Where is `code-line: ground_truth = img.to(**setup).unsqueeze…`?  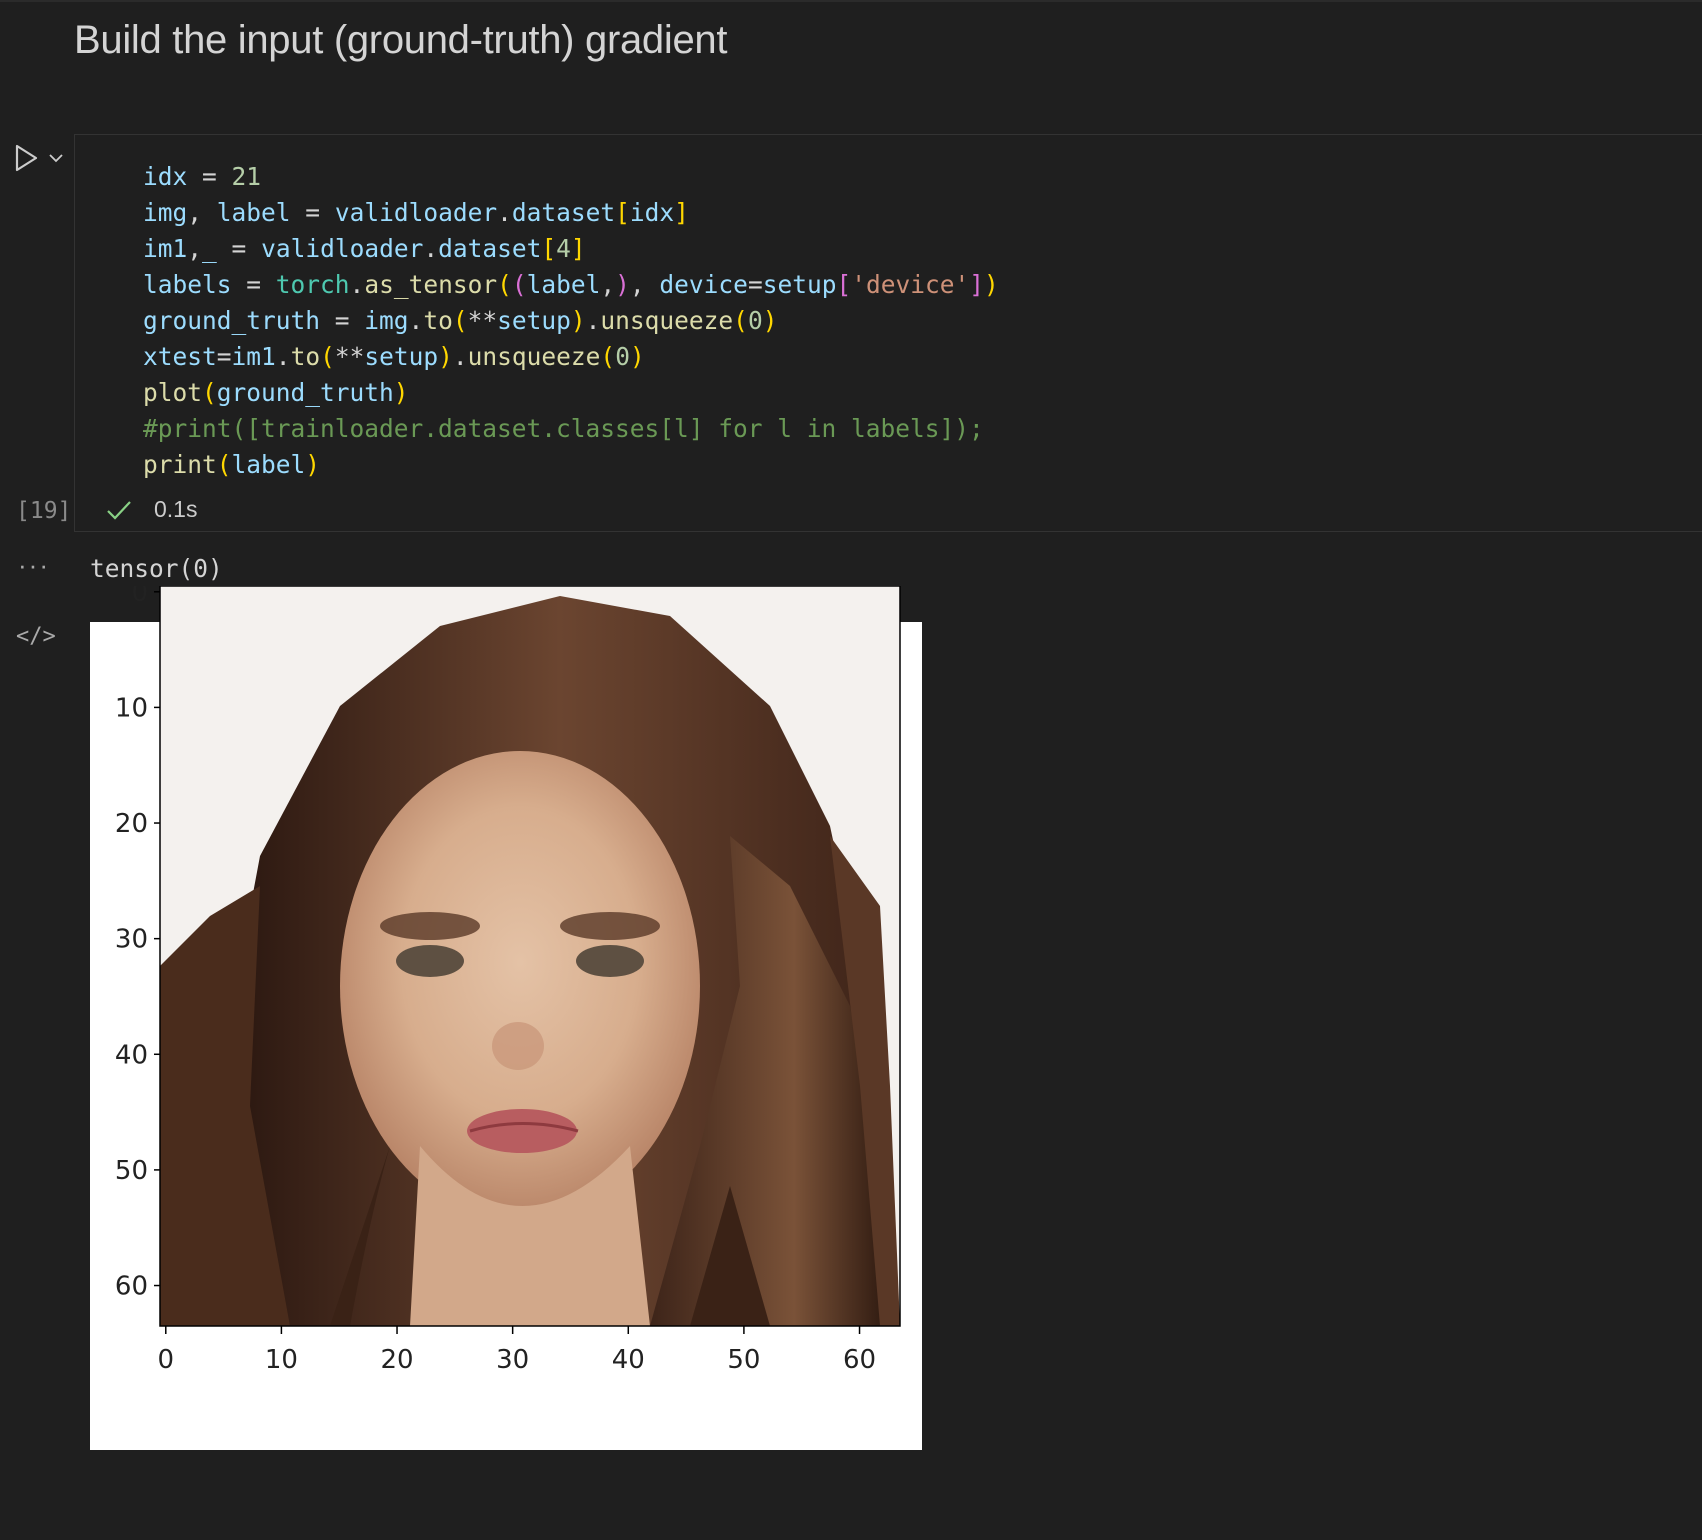 code-line: ground_truth = img.to(**setup).unsqueeze… is located at coordinates (571, 321).